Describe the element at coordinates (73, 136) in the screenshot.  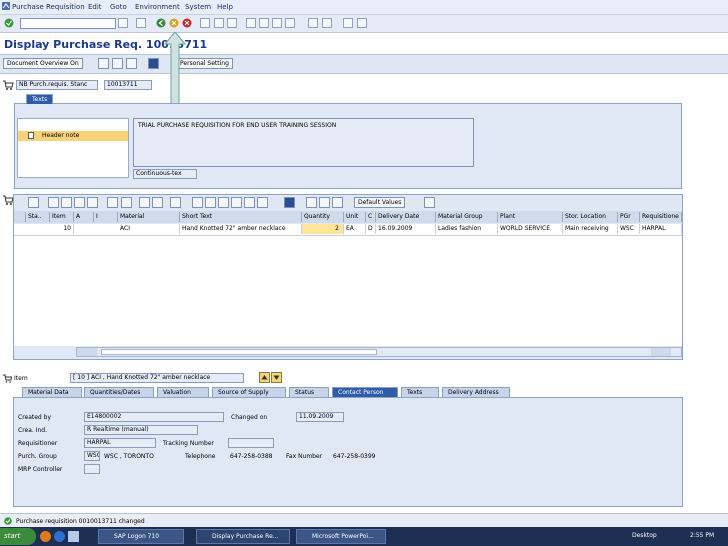
I see `list-item: Header note` at that location.